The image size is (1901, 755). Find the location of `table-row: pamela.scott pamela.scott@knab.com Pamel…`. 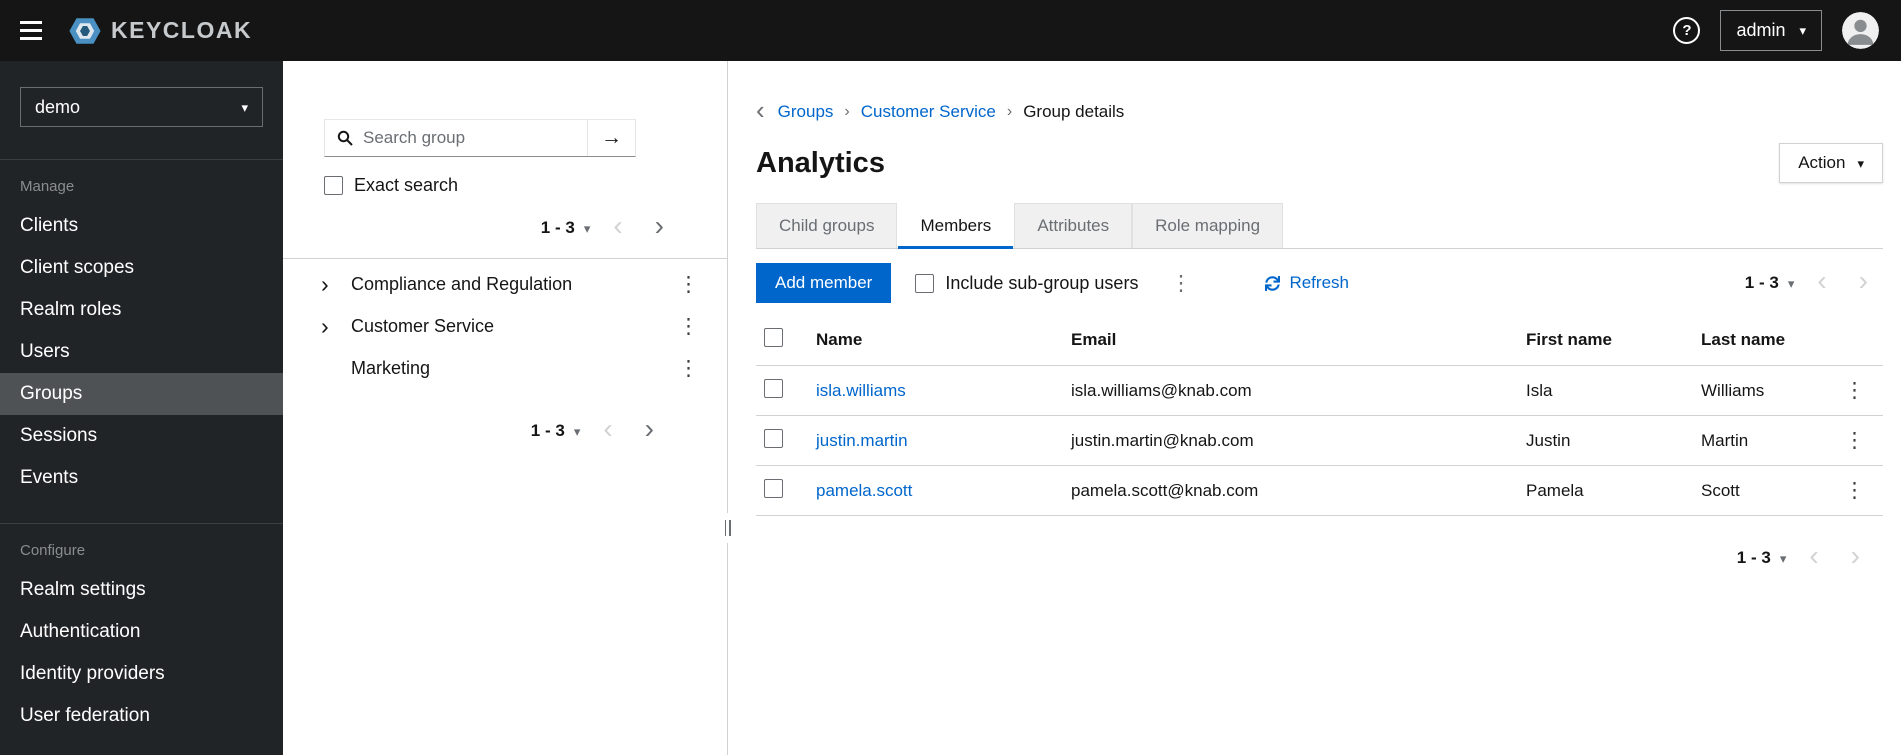

table-row: pamela.scott pamela.scott@knab.com Pamel… is located at coordinates (1319, 490).